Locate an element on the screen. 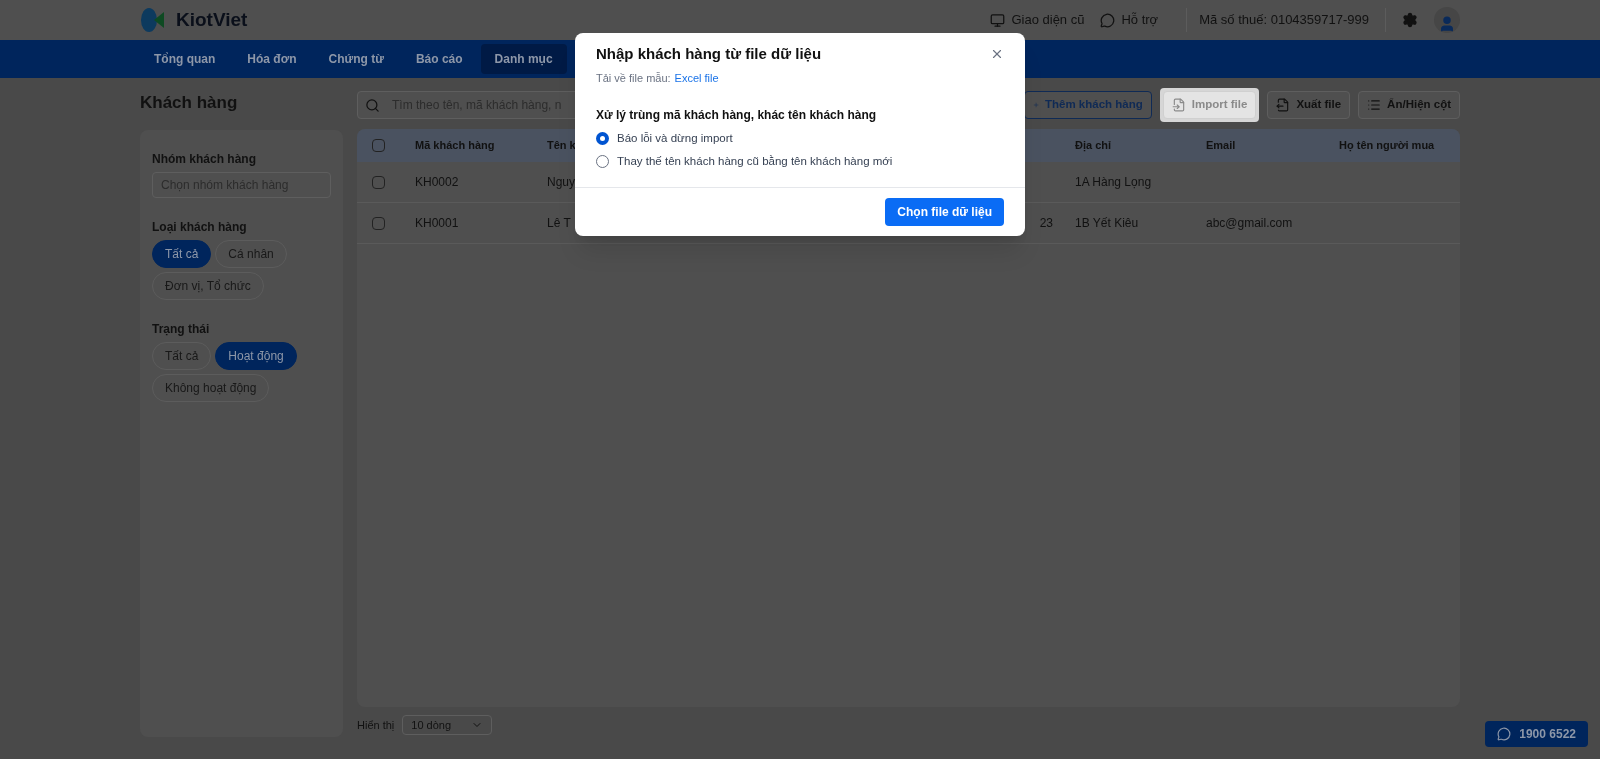 This screenshot has height=759, width=1600. filter-chip: Hoạt động is located at coordinates (256, 356).